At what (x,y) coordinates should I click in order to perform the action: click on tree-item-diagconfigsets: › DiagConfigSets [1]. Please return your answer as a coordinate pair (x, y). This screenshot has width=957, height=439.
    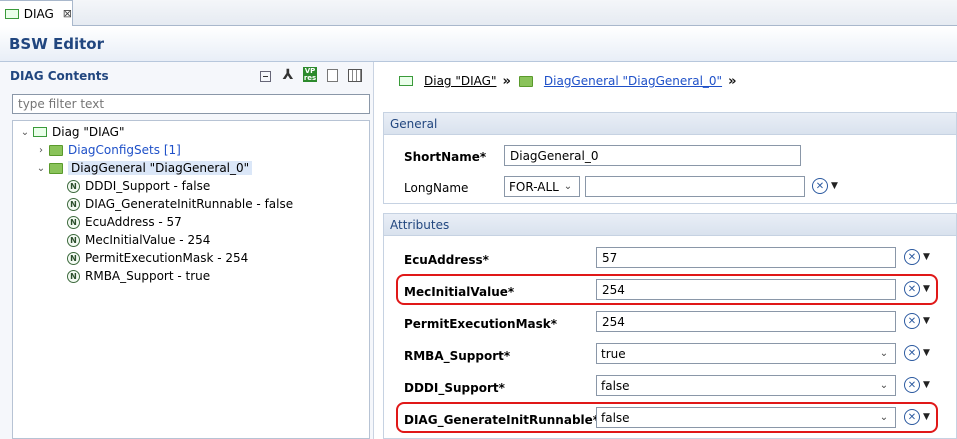
    Looking at the image, I should click on (108, 150).